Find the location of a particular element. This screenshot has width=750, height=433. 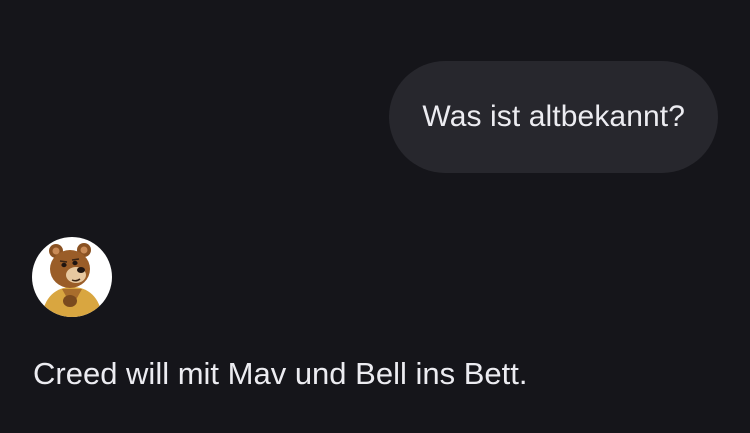

assistant-avatar is located at coordinates (72, 277).